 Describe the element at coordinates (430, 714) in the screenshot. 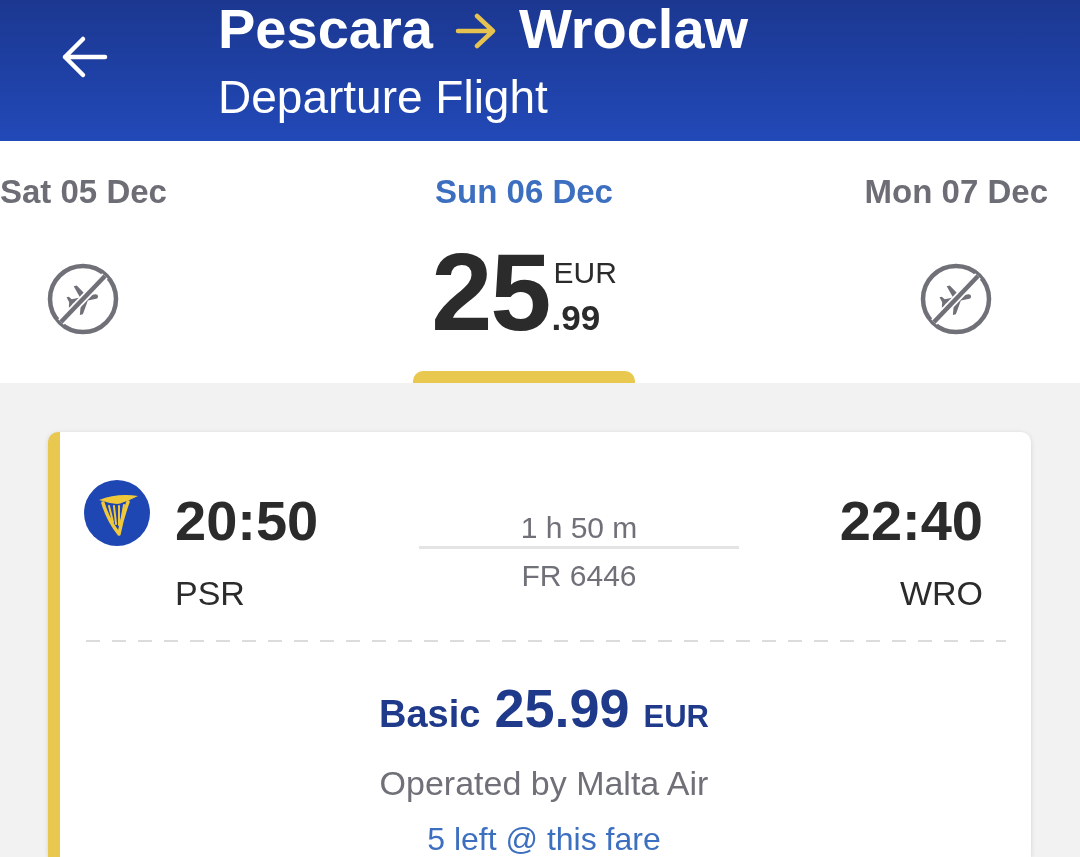

I see `fare-name: Basic` at that location.